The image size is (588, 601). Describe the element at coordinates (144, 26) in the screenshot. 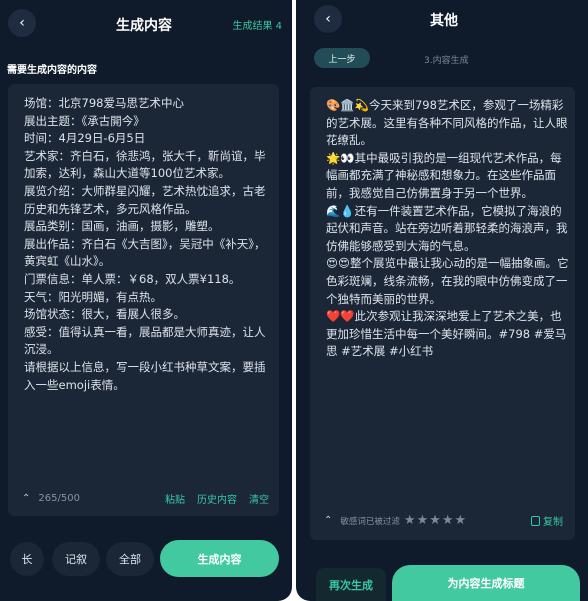

I see `page-title: 生成内容` at that location.